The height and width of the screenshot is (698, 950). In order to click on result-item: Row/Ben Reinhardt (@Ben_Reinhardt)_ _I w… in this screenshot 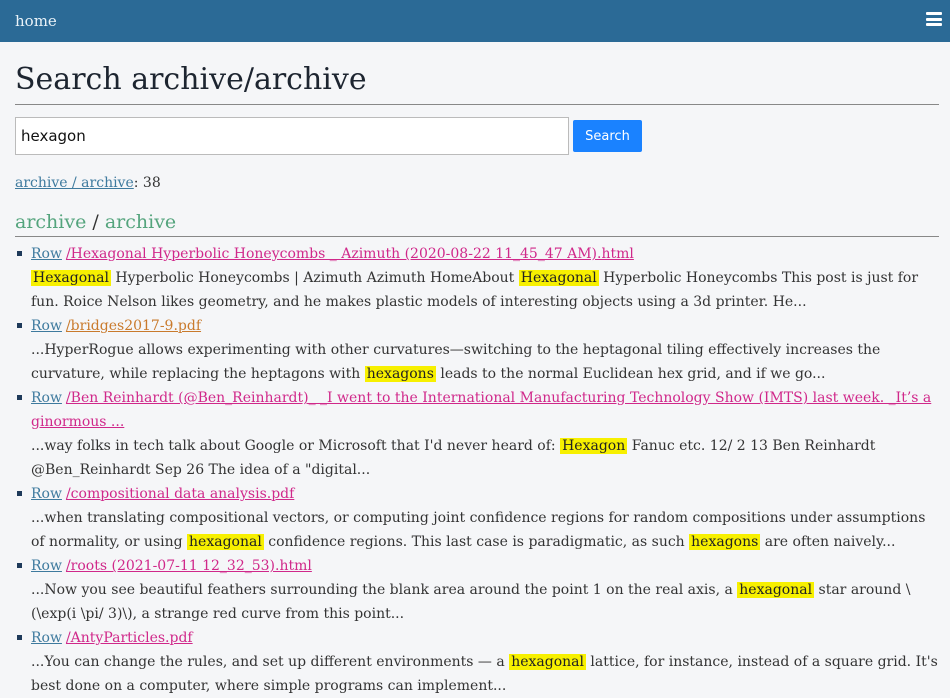, I will do `click(478, 434)`.